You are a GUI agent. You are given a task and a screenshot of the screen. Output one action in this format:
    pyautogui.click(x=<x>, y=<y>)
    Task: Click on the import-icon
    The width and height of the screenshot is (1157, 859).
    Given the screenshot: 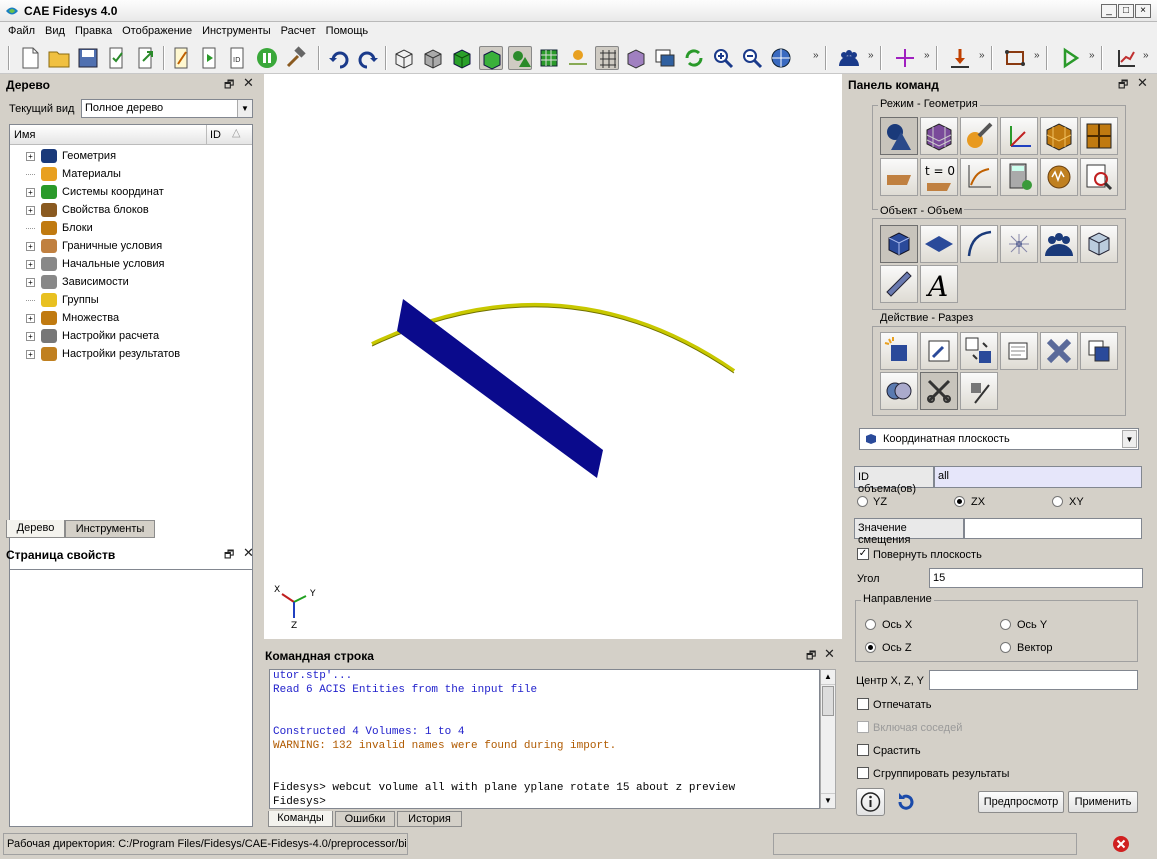 What is the action you would take?
    pyautogui.click(x=117, y=58)
    